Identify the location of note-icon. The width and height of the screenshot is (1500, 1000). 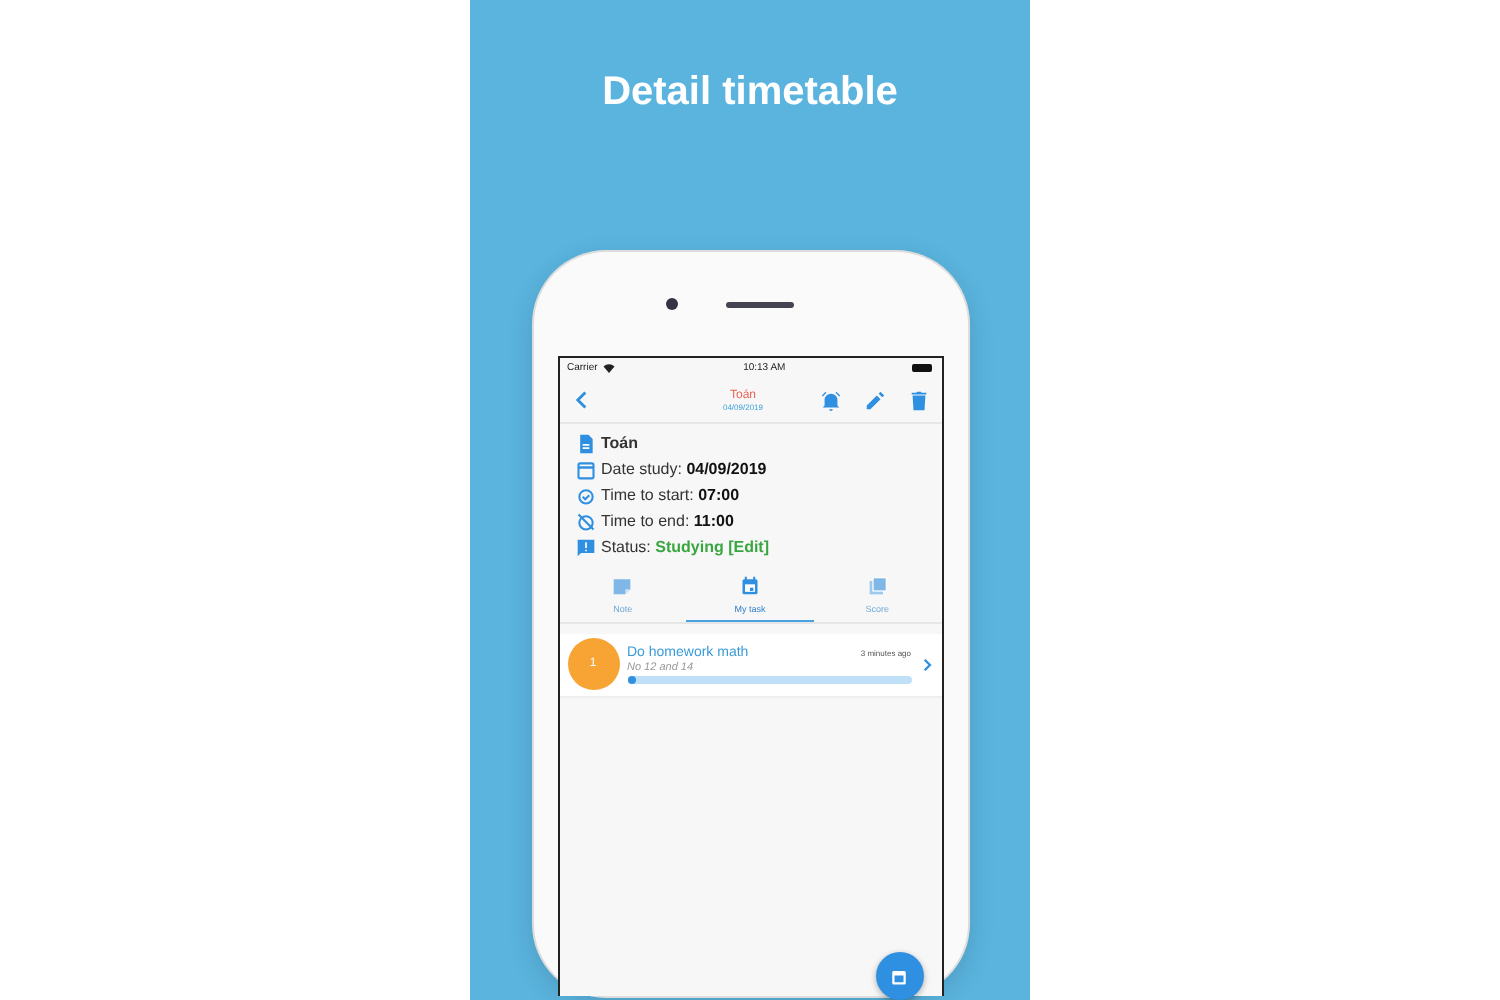
(622, 586).